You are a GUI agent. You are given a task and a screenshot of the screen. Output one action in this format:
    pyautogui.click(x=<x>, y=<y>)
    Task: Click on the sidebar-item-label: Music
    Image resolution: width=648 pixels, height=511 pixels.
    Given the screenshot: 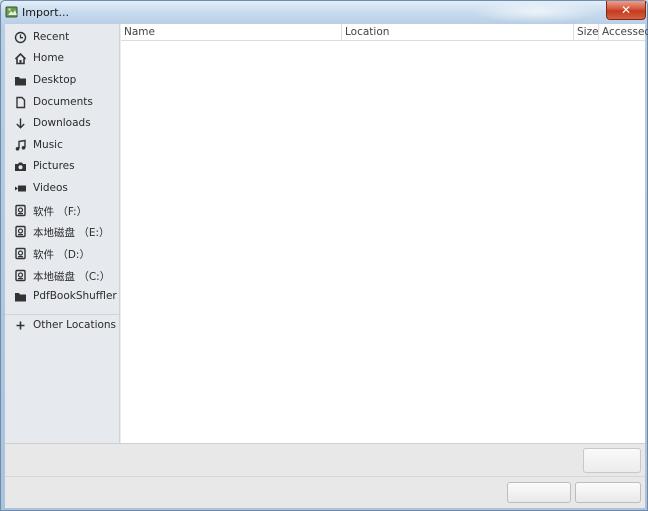 What is the action you would take?
    pyautogui.click(x=48, y=145)
    